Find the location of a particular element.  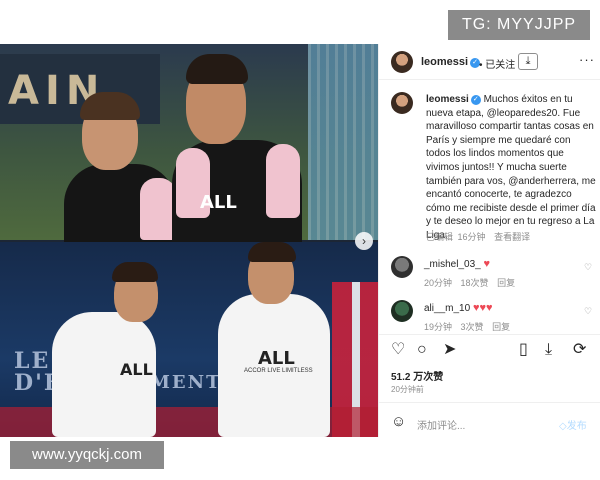

actions-divider is located at coordinates (489, 334).